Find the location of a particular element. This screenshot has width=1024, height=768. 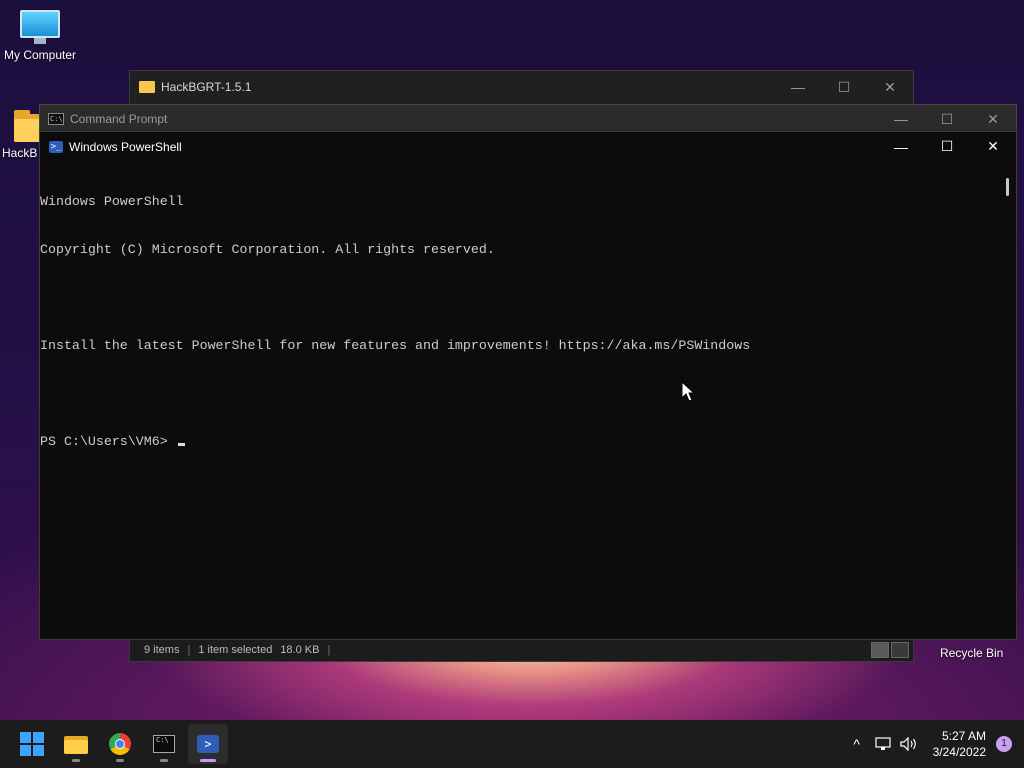

explorer-title-bar: HackBGRT-1.5.1 — ☐ ✕ is located at coordinates (521, 87).